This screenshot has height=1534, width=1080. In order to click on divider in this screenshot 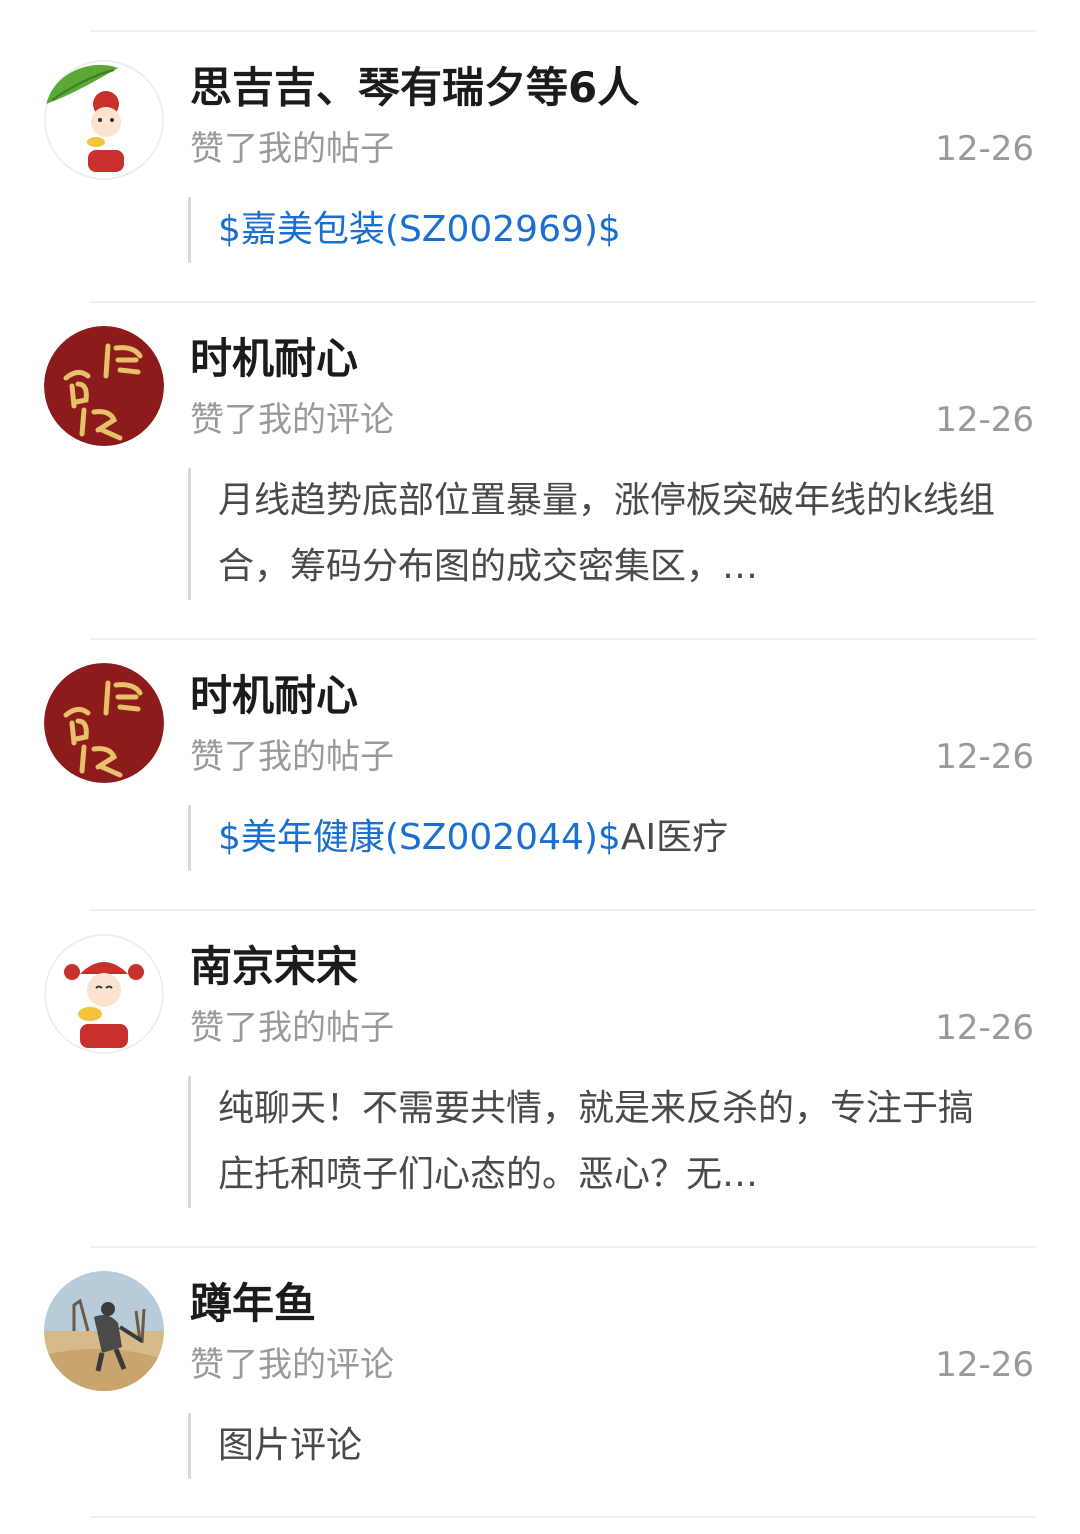, I will do `click(563, 1517)`.